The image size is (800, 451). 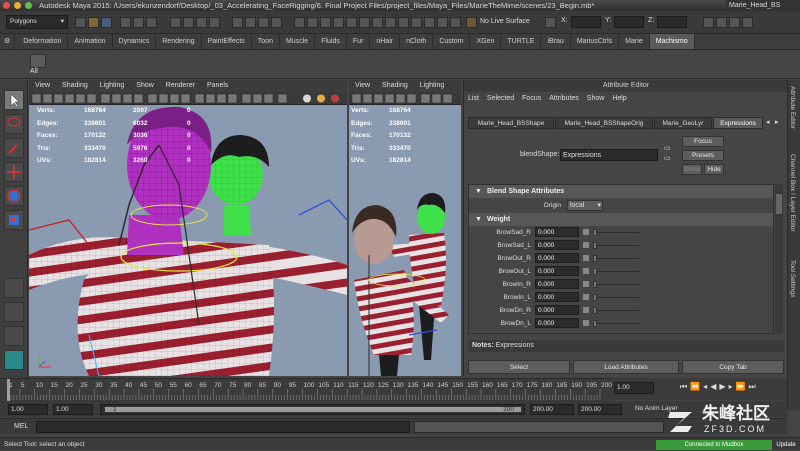 I want to click on shelf-tab-active: Machismo, so click(x=672, y=41).